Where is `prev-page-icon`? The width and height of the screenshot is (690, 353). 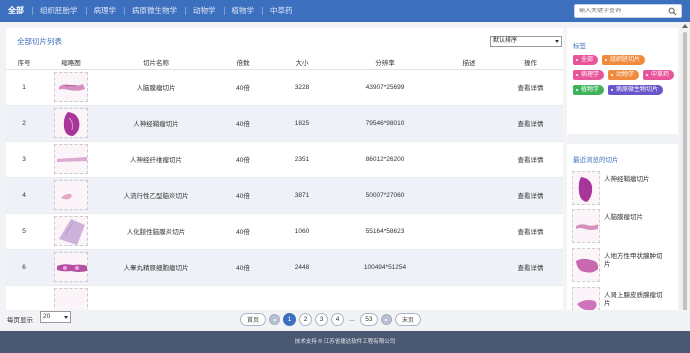
prev-page-icon is located at coordinates (275, 319).